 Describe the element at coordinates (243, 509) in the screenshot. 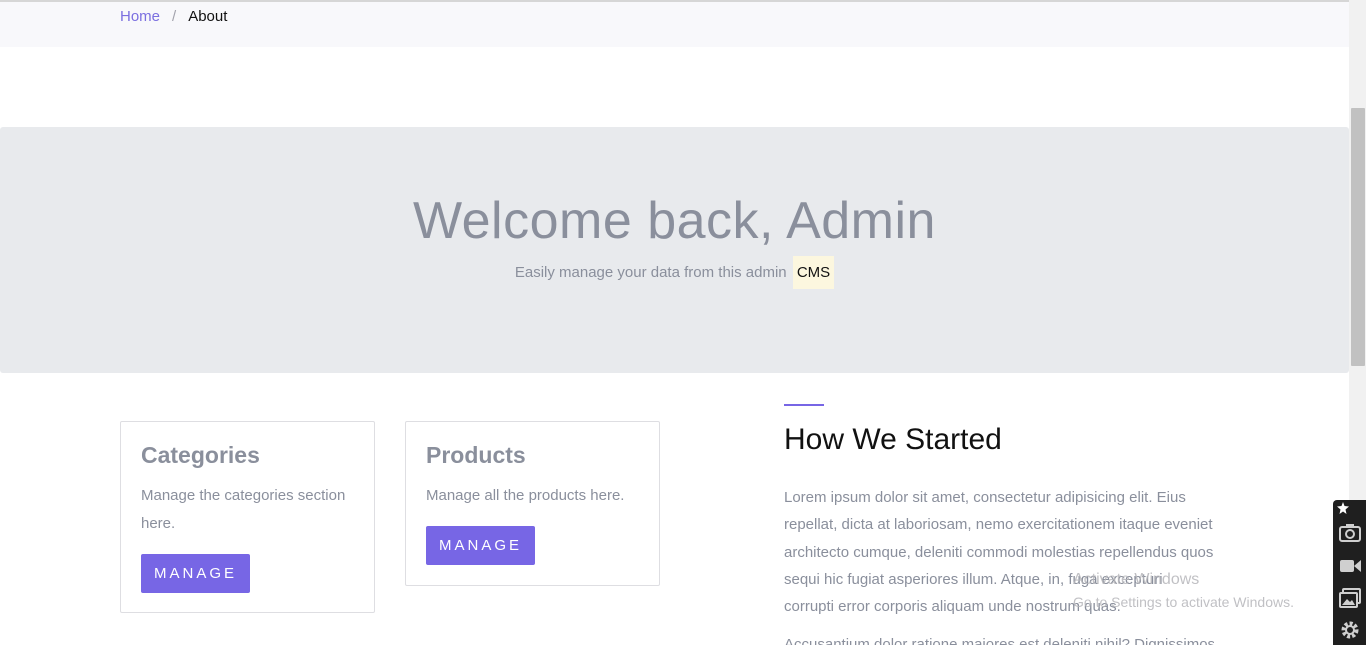

I see `categories-card-text: Manage the categories section here.` at that location.